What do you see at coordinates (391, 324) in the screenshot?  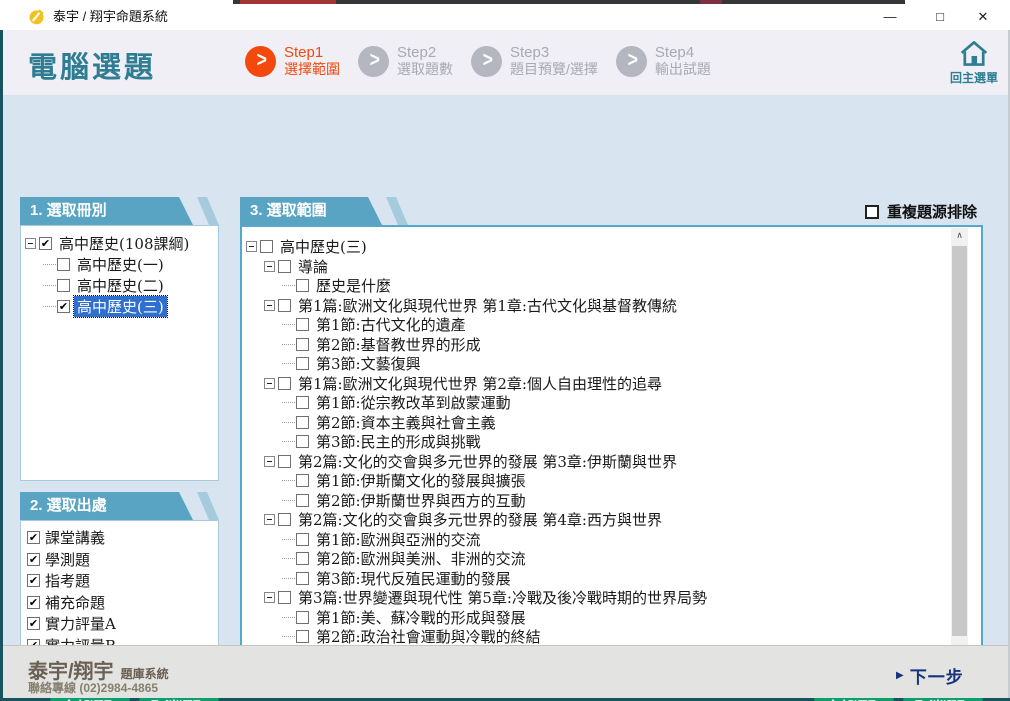 I see `tree-item-label: 第1節:古代文化的遺產` at bounding box center [391, 324].